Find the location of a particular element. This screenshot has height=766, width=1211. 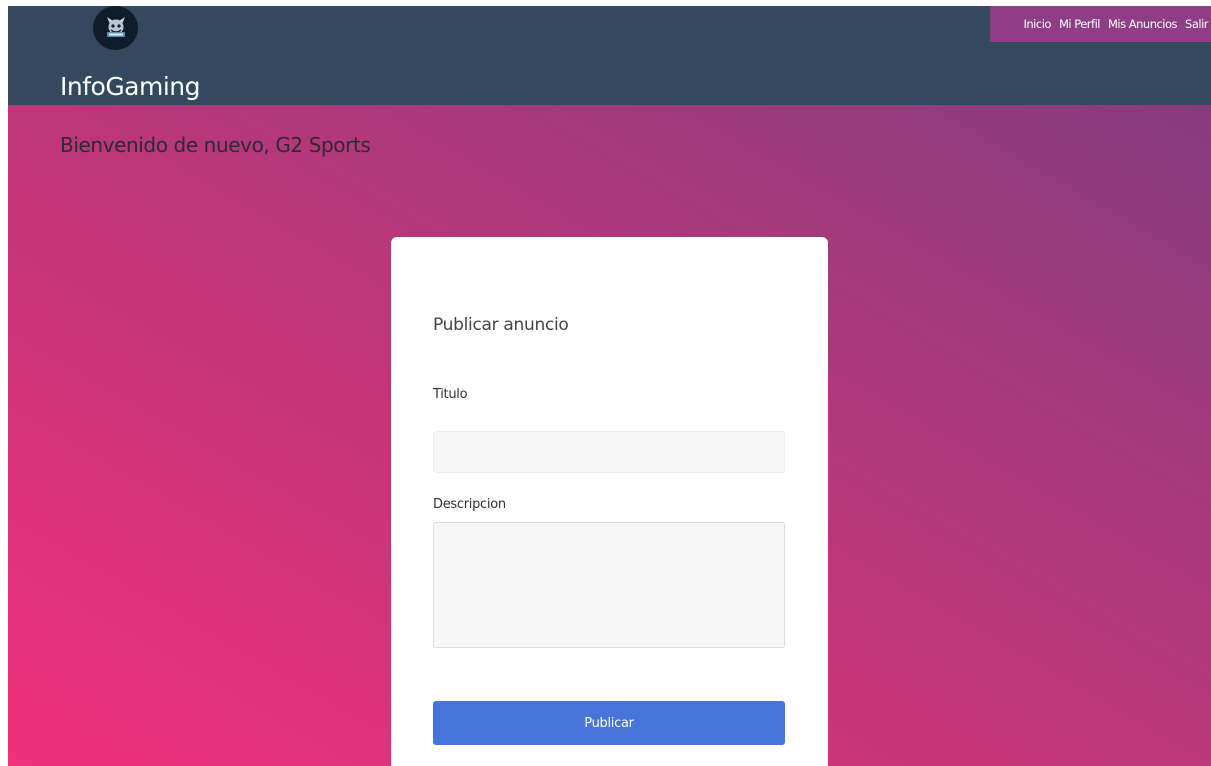

nav-item-mis-anuncios: Mis Anuncios is located at coordinates (1143, 24).